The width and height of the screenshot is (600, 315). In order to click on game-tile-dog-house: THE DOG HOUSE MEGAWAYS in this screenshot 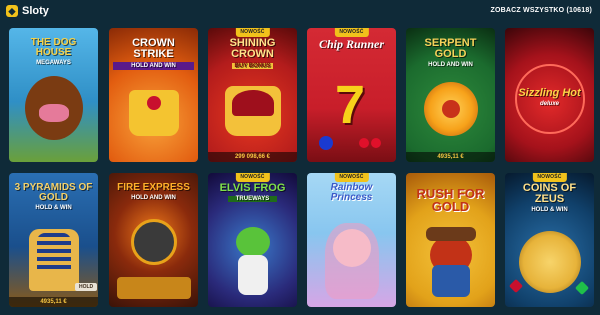, I will do `click(53, 95)`.